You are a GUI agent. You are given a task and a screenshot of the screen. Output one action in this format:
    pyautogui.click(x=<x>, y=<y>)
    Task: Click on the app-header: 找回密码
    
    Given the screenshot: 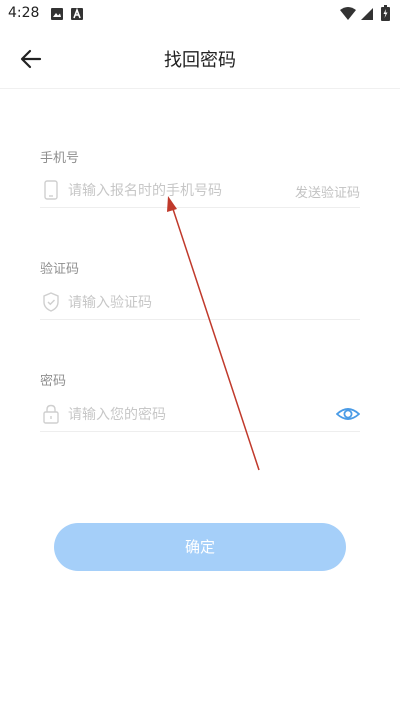 What is the action you would take?
    pyautogui.click(x=200, y=58)
    